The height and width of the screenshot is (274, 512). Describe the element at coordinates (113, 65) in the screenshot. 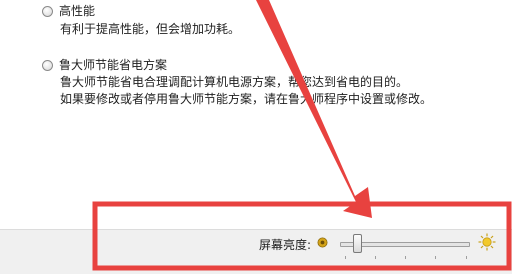

I see `plan-title-ludashi-saving: 鲁大师节能省电方案` at that location.